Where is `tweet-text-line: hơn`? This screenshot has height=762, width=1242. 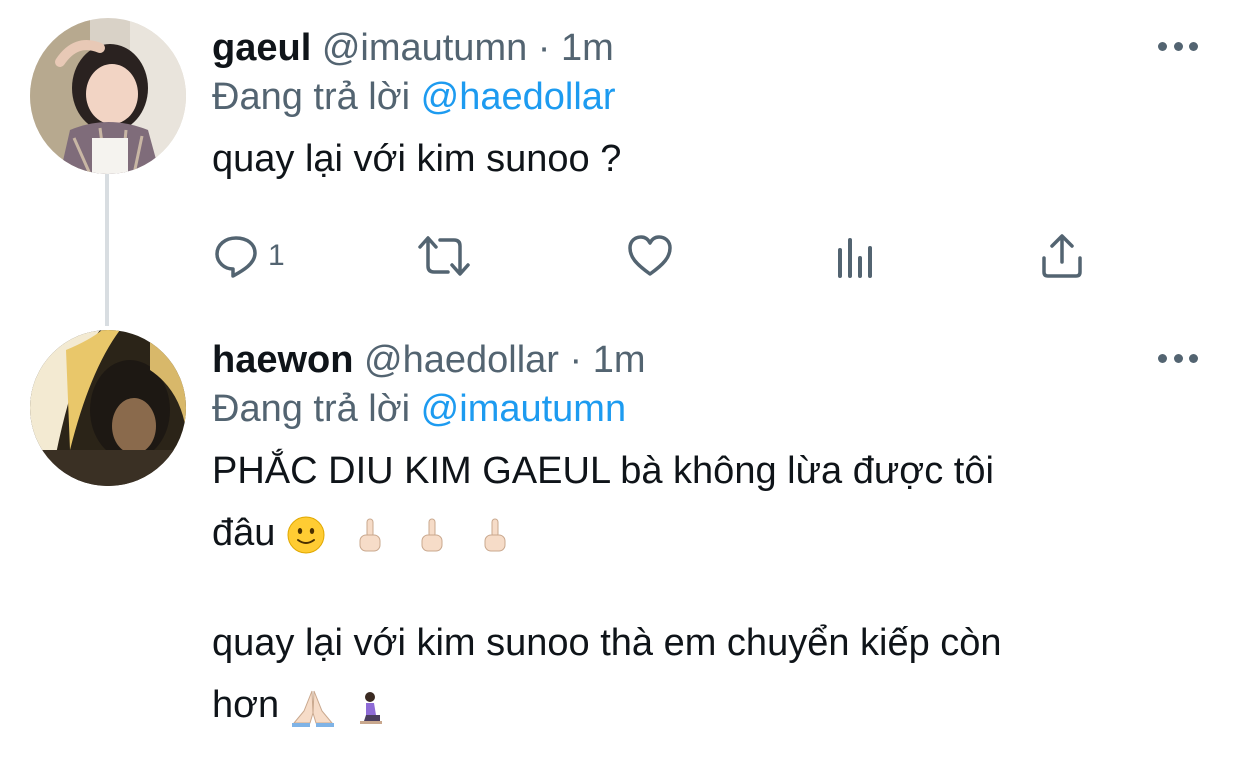 tweet-text-line: hơn is located at coordinates (707, 705).